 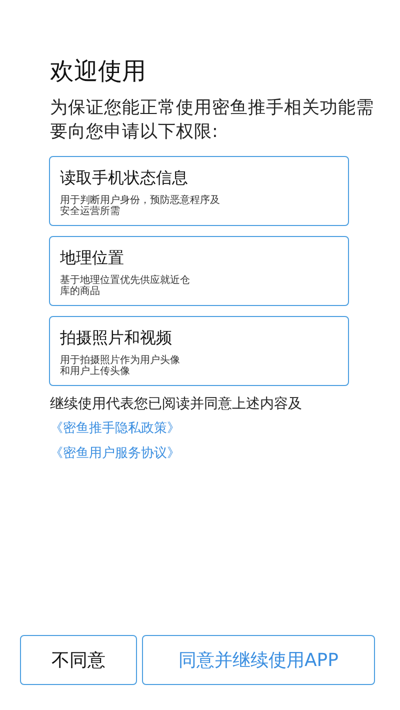 What do you see at coordinates (98, 71) in the screenshot?
I see `welcome-title: 欢迎使用` at bounding box center [98, 71].